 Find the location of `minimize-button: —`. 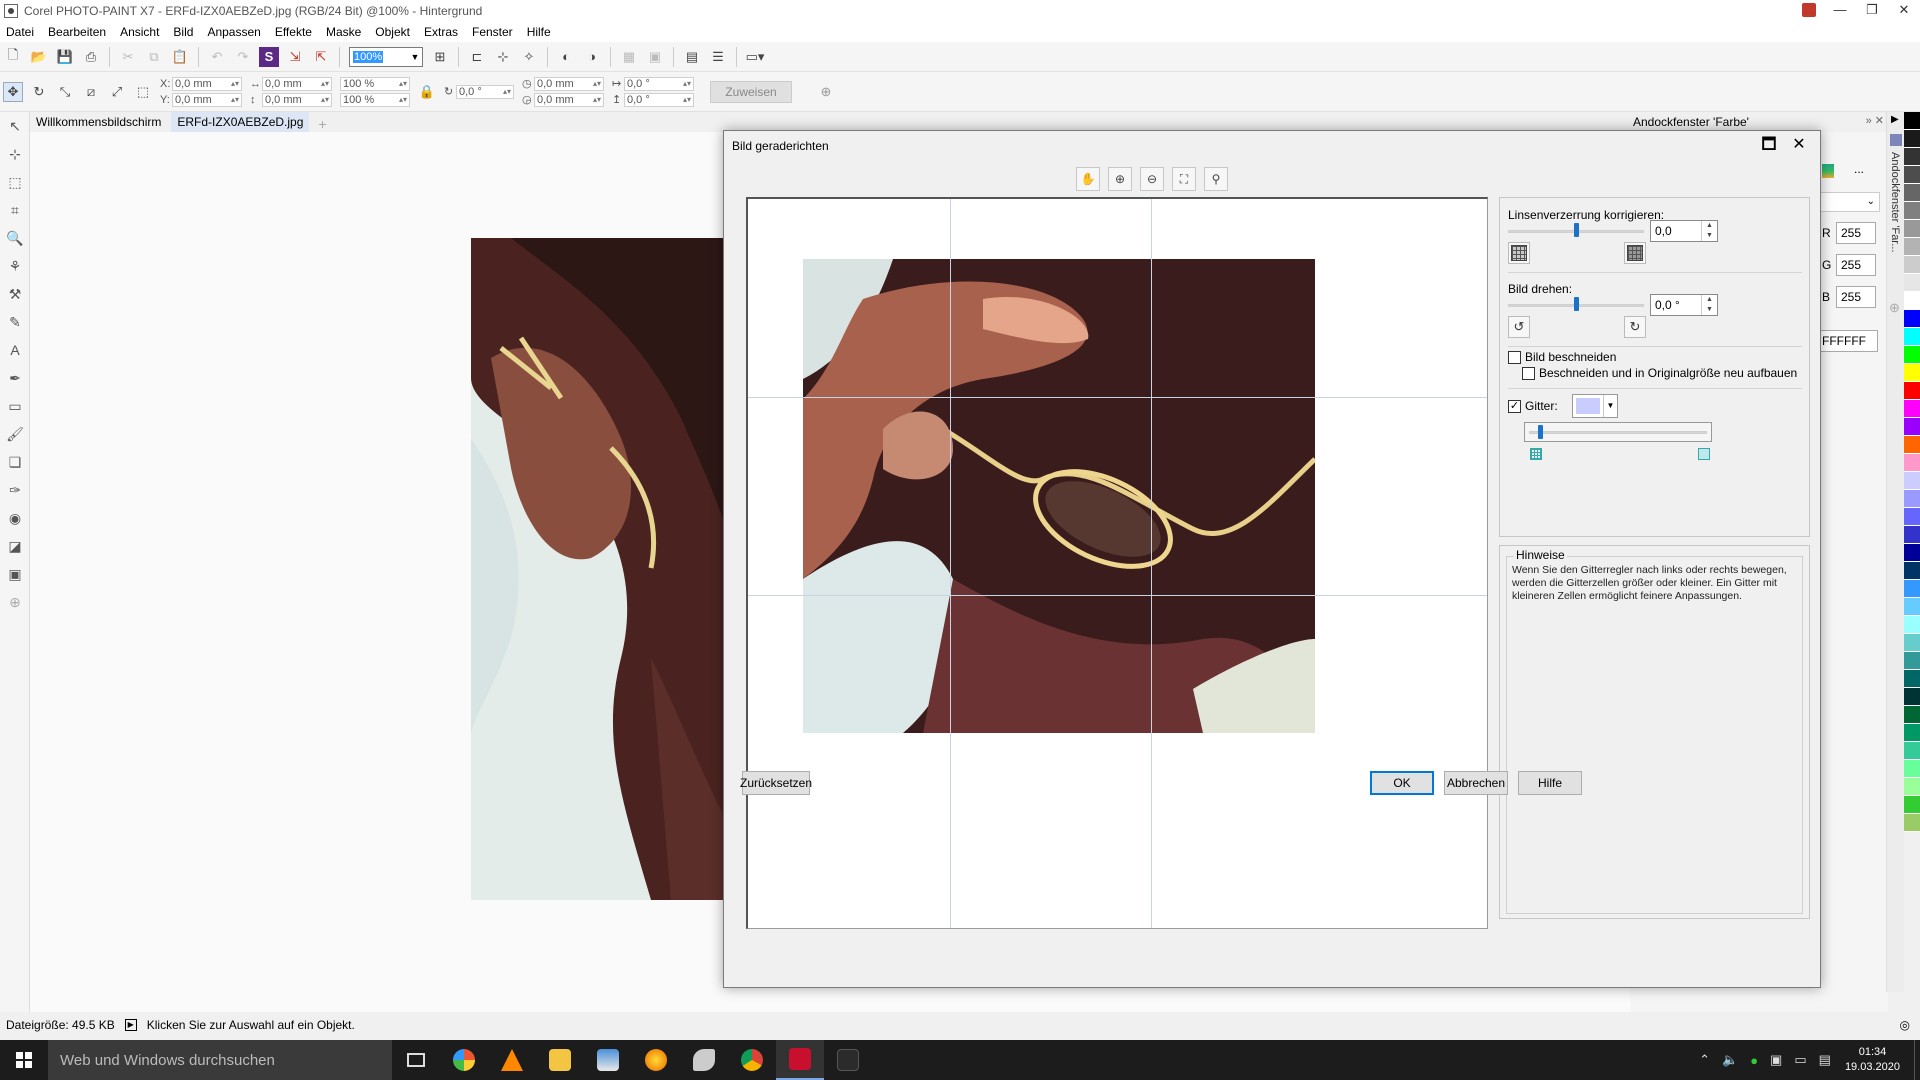

minimize-button: — is located at coordinates (1840, 11).